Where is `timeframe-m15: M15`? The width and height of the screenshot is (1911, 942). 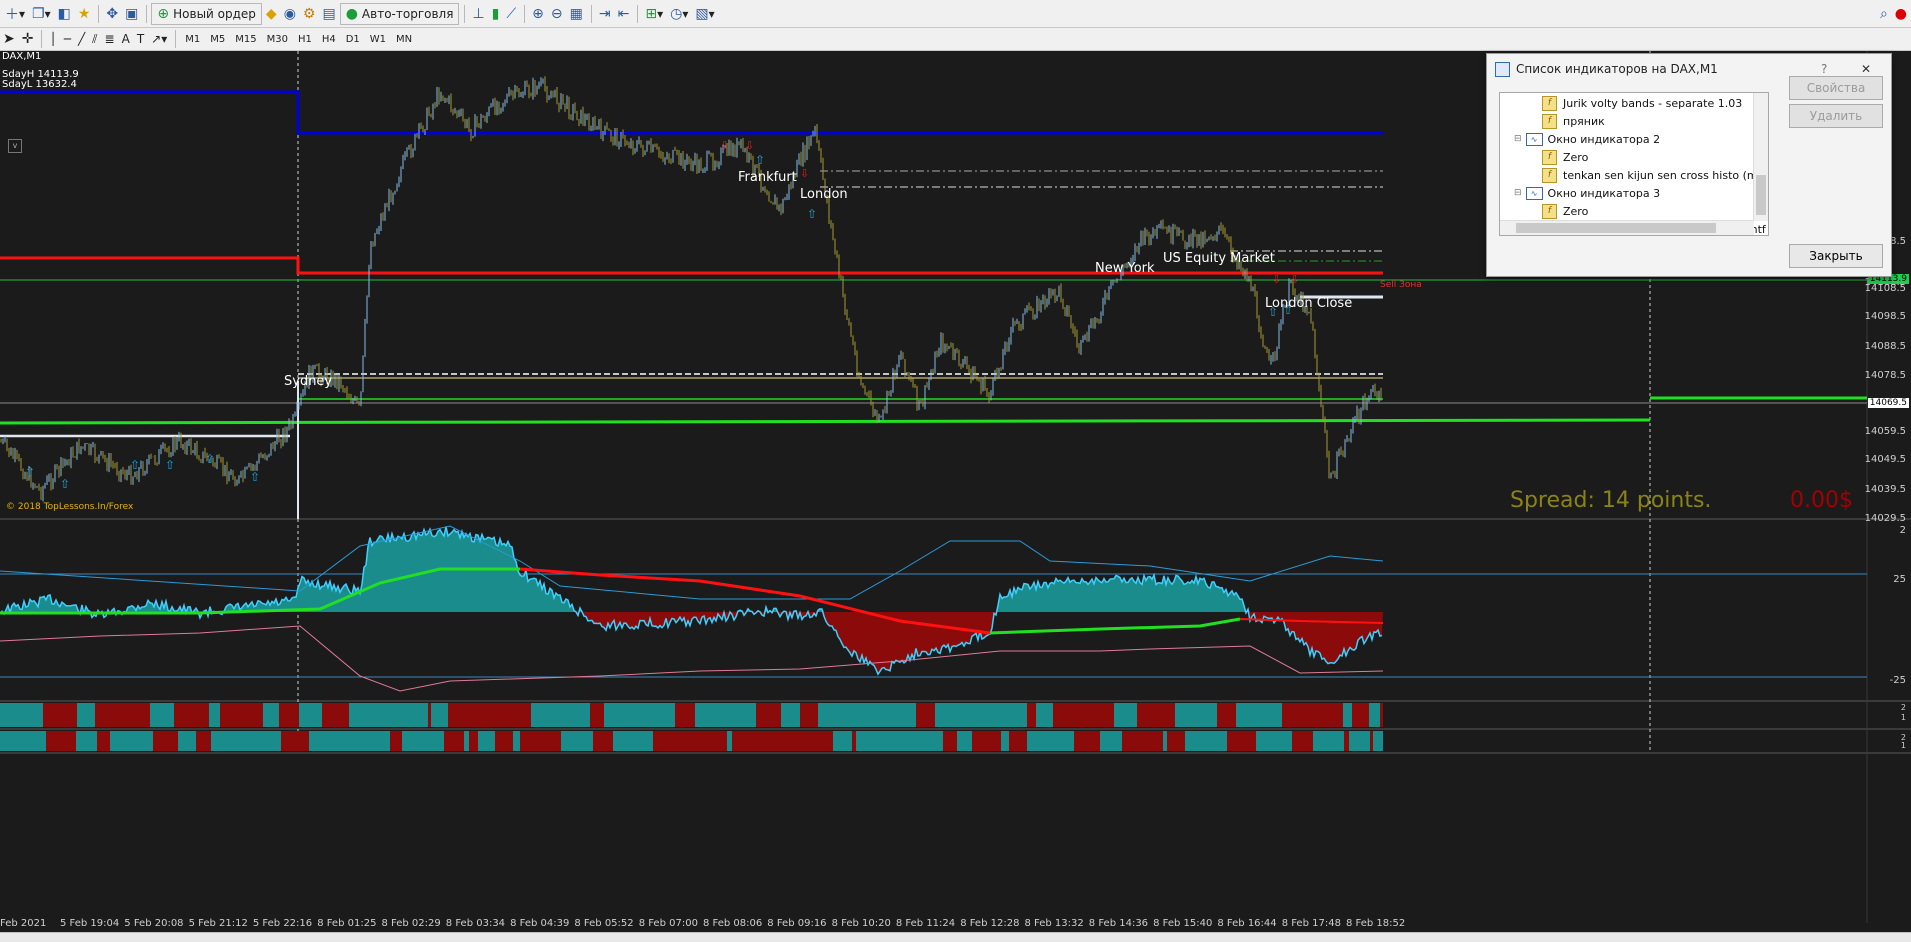
timeframe-m15: M15 is located at coordinates (245, 39).